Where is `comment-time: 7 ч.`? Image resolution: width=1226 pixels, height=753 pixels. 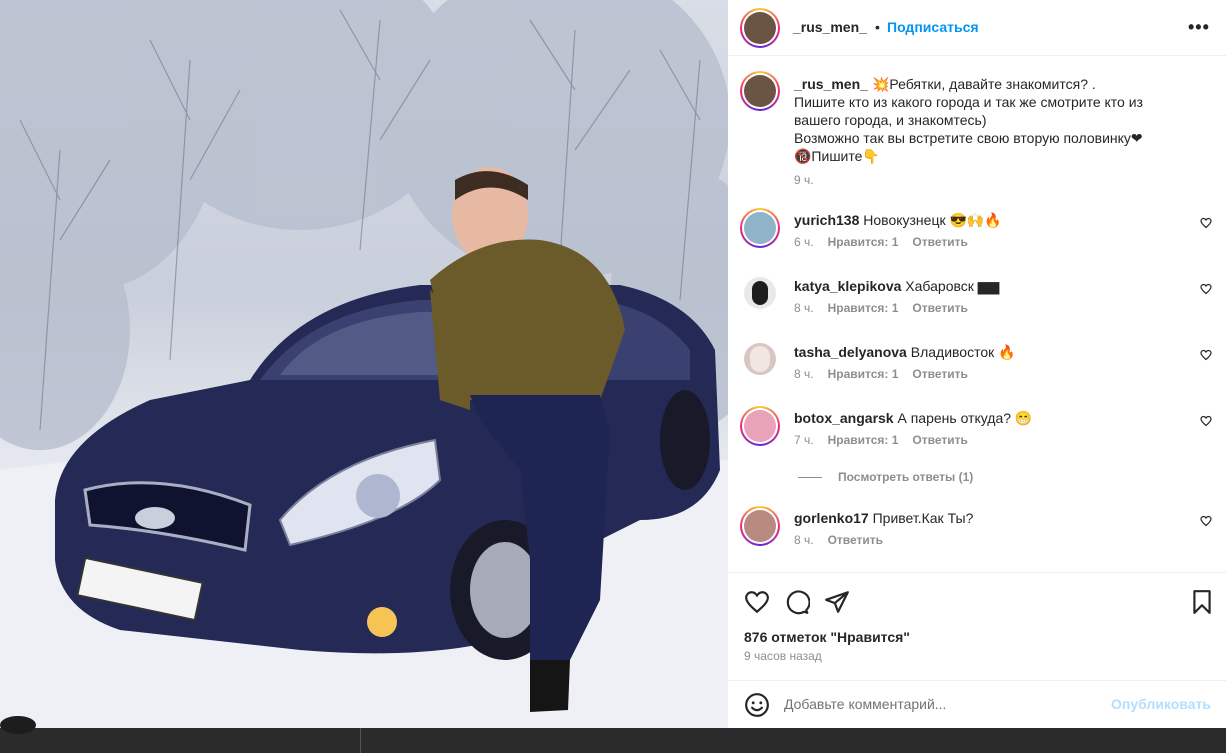
comment-time: 7 ч. is located at coordinates (804, 440).